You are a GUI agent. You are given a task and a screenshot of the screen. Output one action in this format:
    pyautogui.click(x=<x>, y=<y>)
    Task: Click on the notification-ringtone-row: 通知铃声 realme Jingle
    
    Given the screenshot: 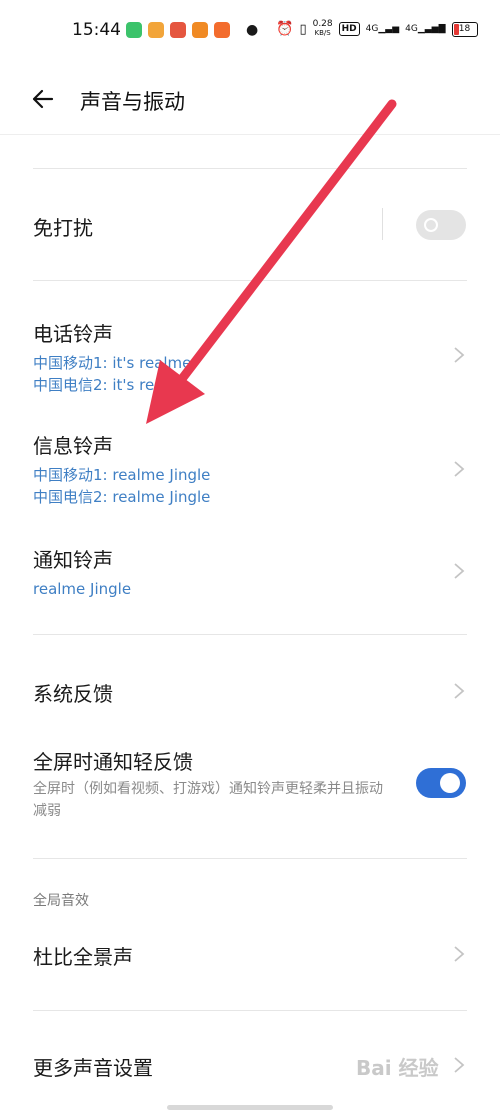 What is the action you would take?
    pyautogui.click(x=250, y=571)
    